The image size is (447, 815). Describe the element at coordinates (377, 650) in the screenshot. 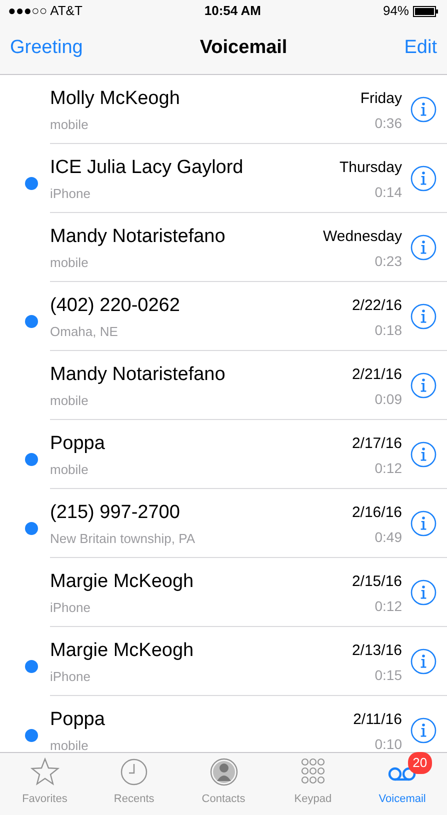

I see `voicemail-date: 2/13/16` at that location.